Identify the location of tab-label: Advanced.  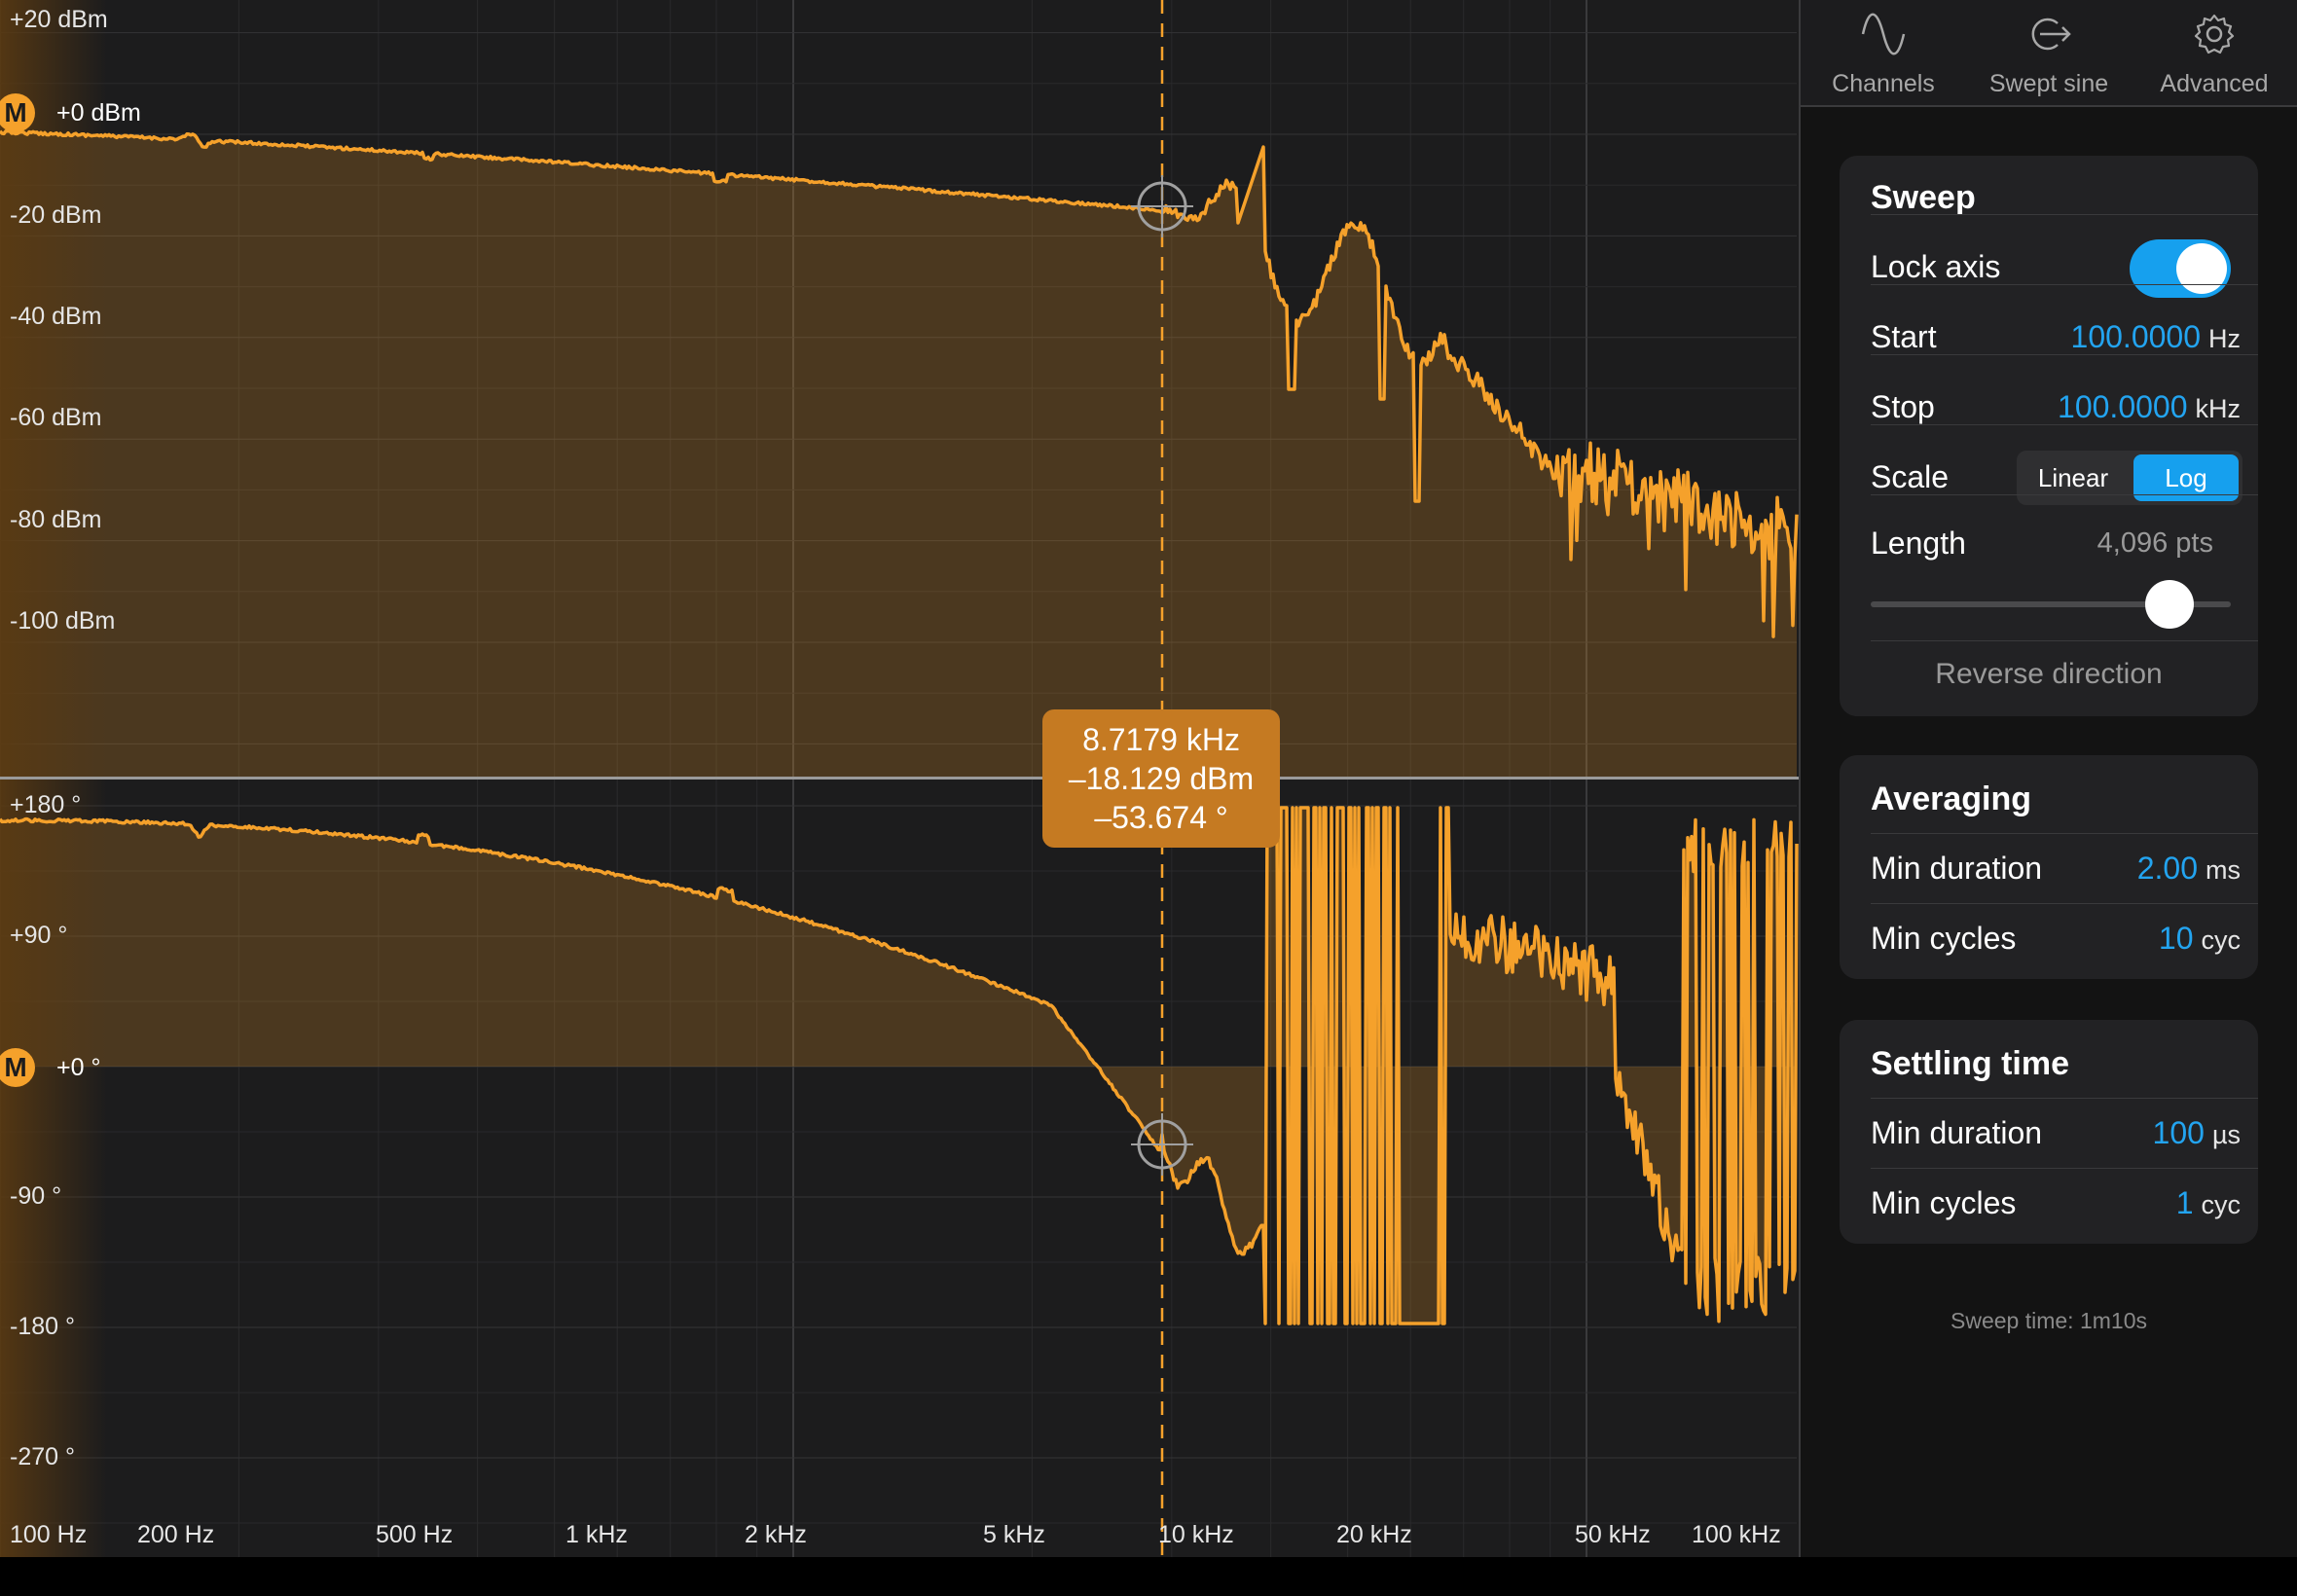
(2214, 84).